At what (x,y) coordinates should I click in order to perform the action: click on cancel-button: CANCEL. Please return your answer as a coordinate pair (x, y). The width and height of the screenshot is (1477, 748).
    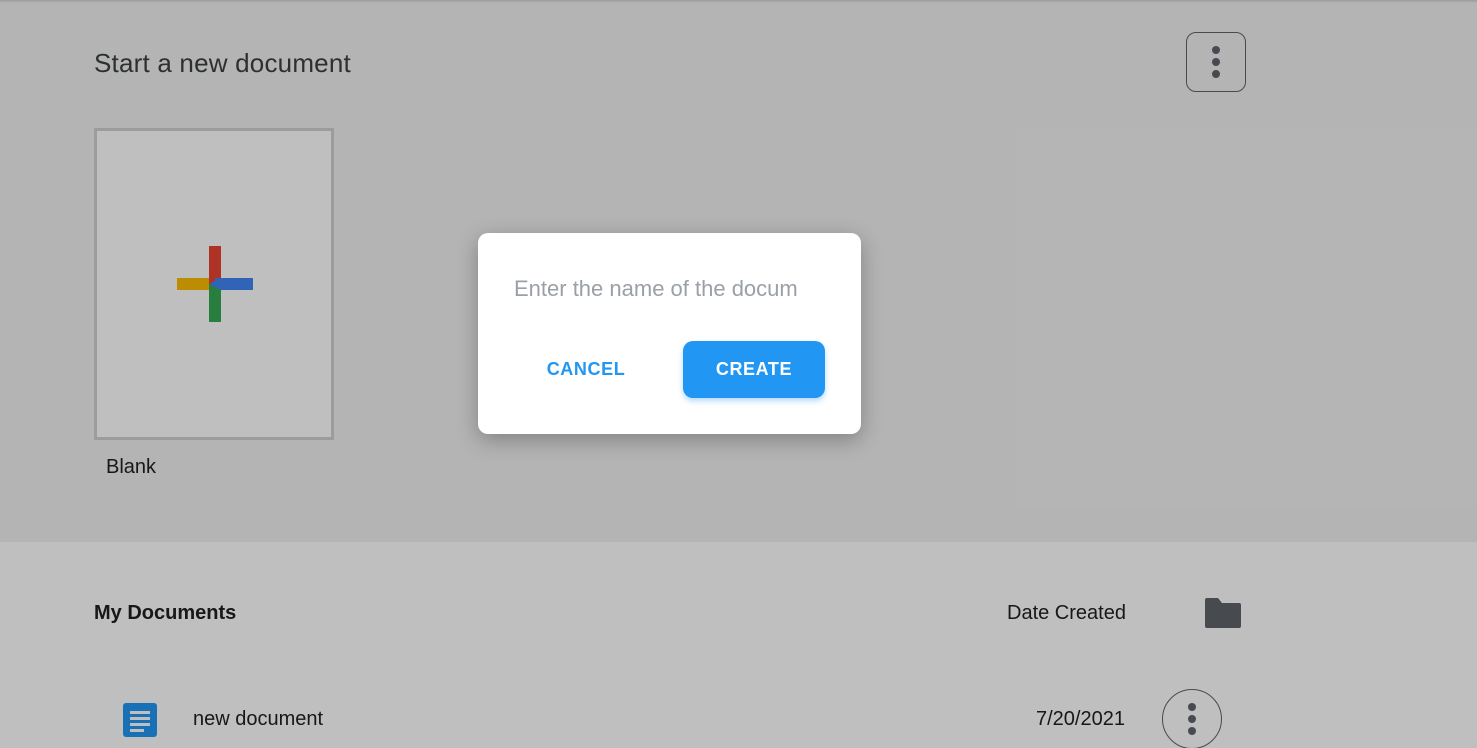
    Looking at the image, I should click on (586, 369).